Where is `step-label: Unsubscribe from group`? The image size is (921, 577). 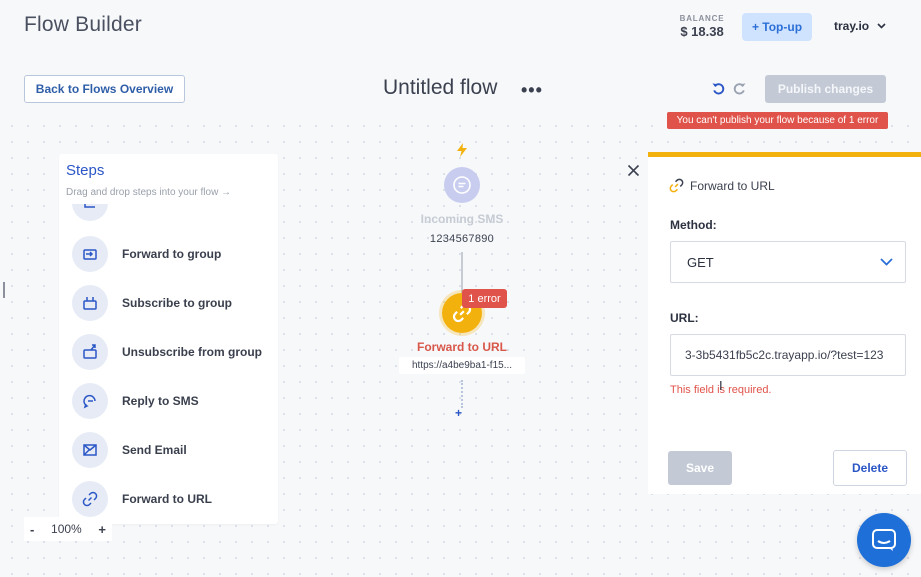 step-label: Unsubscribe from group is located at coordinates (192, 352).